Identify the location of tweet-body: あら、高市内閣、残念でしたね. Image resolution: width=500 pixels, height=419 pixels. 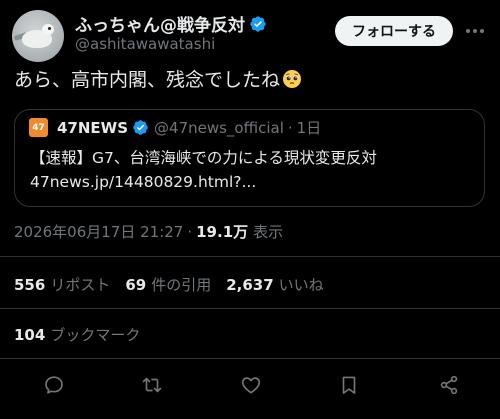
(158, 78).